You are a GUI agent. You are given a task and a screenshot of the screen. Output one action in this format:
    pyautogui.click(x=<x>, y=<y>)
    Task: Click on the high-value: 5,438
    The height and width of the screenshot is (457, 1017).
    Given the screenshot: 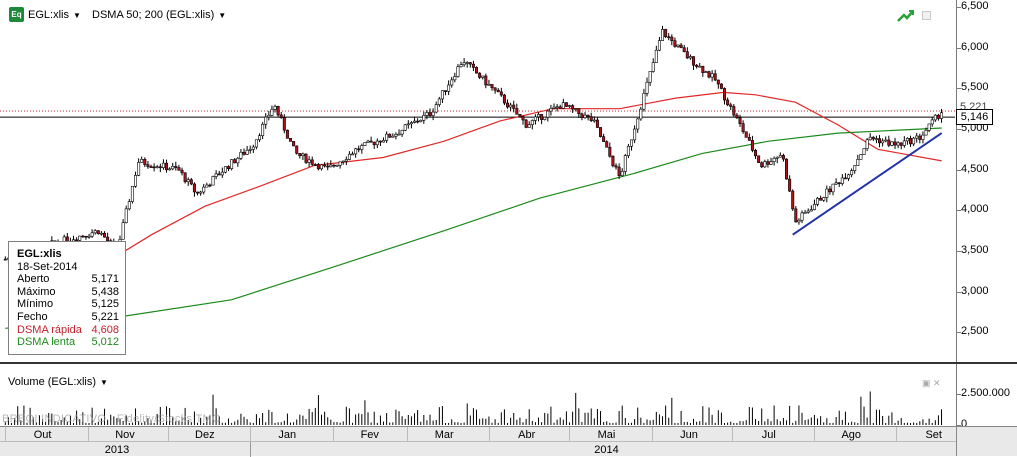 What is the action you would take?
    pyautogui.click(x=105, y=291)
    